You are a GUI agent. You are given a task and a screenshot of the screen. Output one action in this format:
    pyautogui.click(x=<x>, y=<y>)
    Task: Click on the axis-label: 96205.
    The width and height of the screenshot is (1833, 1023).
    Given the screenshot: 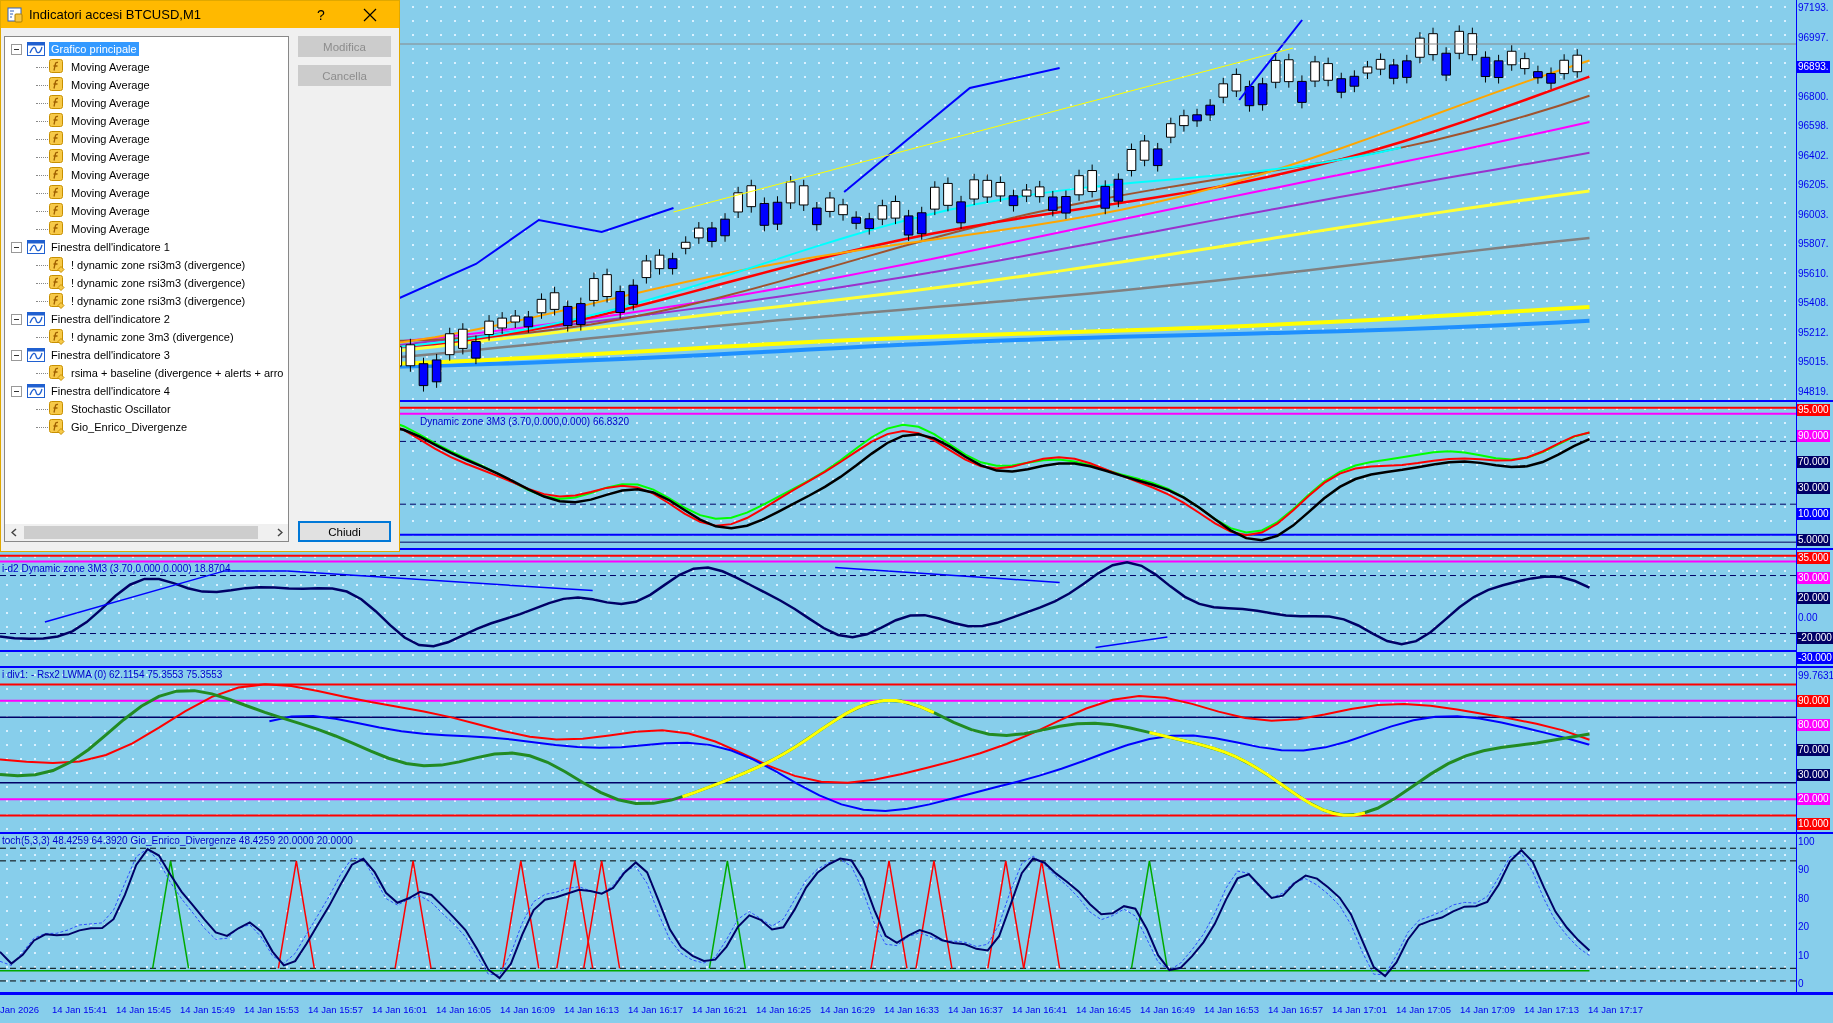 What is the action you would take?
    pyautogui.click(x=1813, y=185)
    